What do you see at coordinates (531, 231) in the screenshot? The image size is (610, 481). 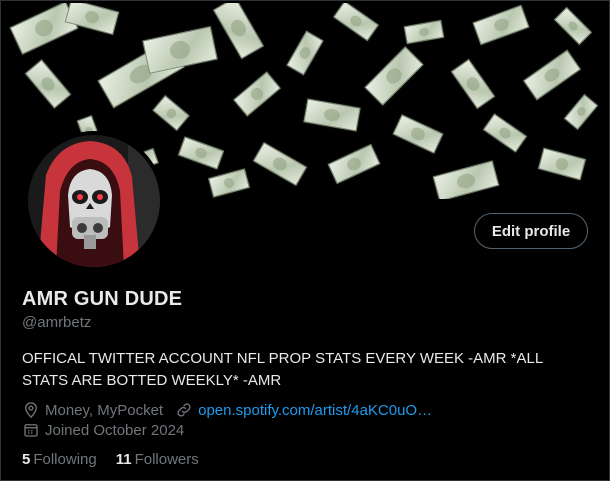 I see `edit-profile-button: Edit profile` at bounding box center [531, 231].